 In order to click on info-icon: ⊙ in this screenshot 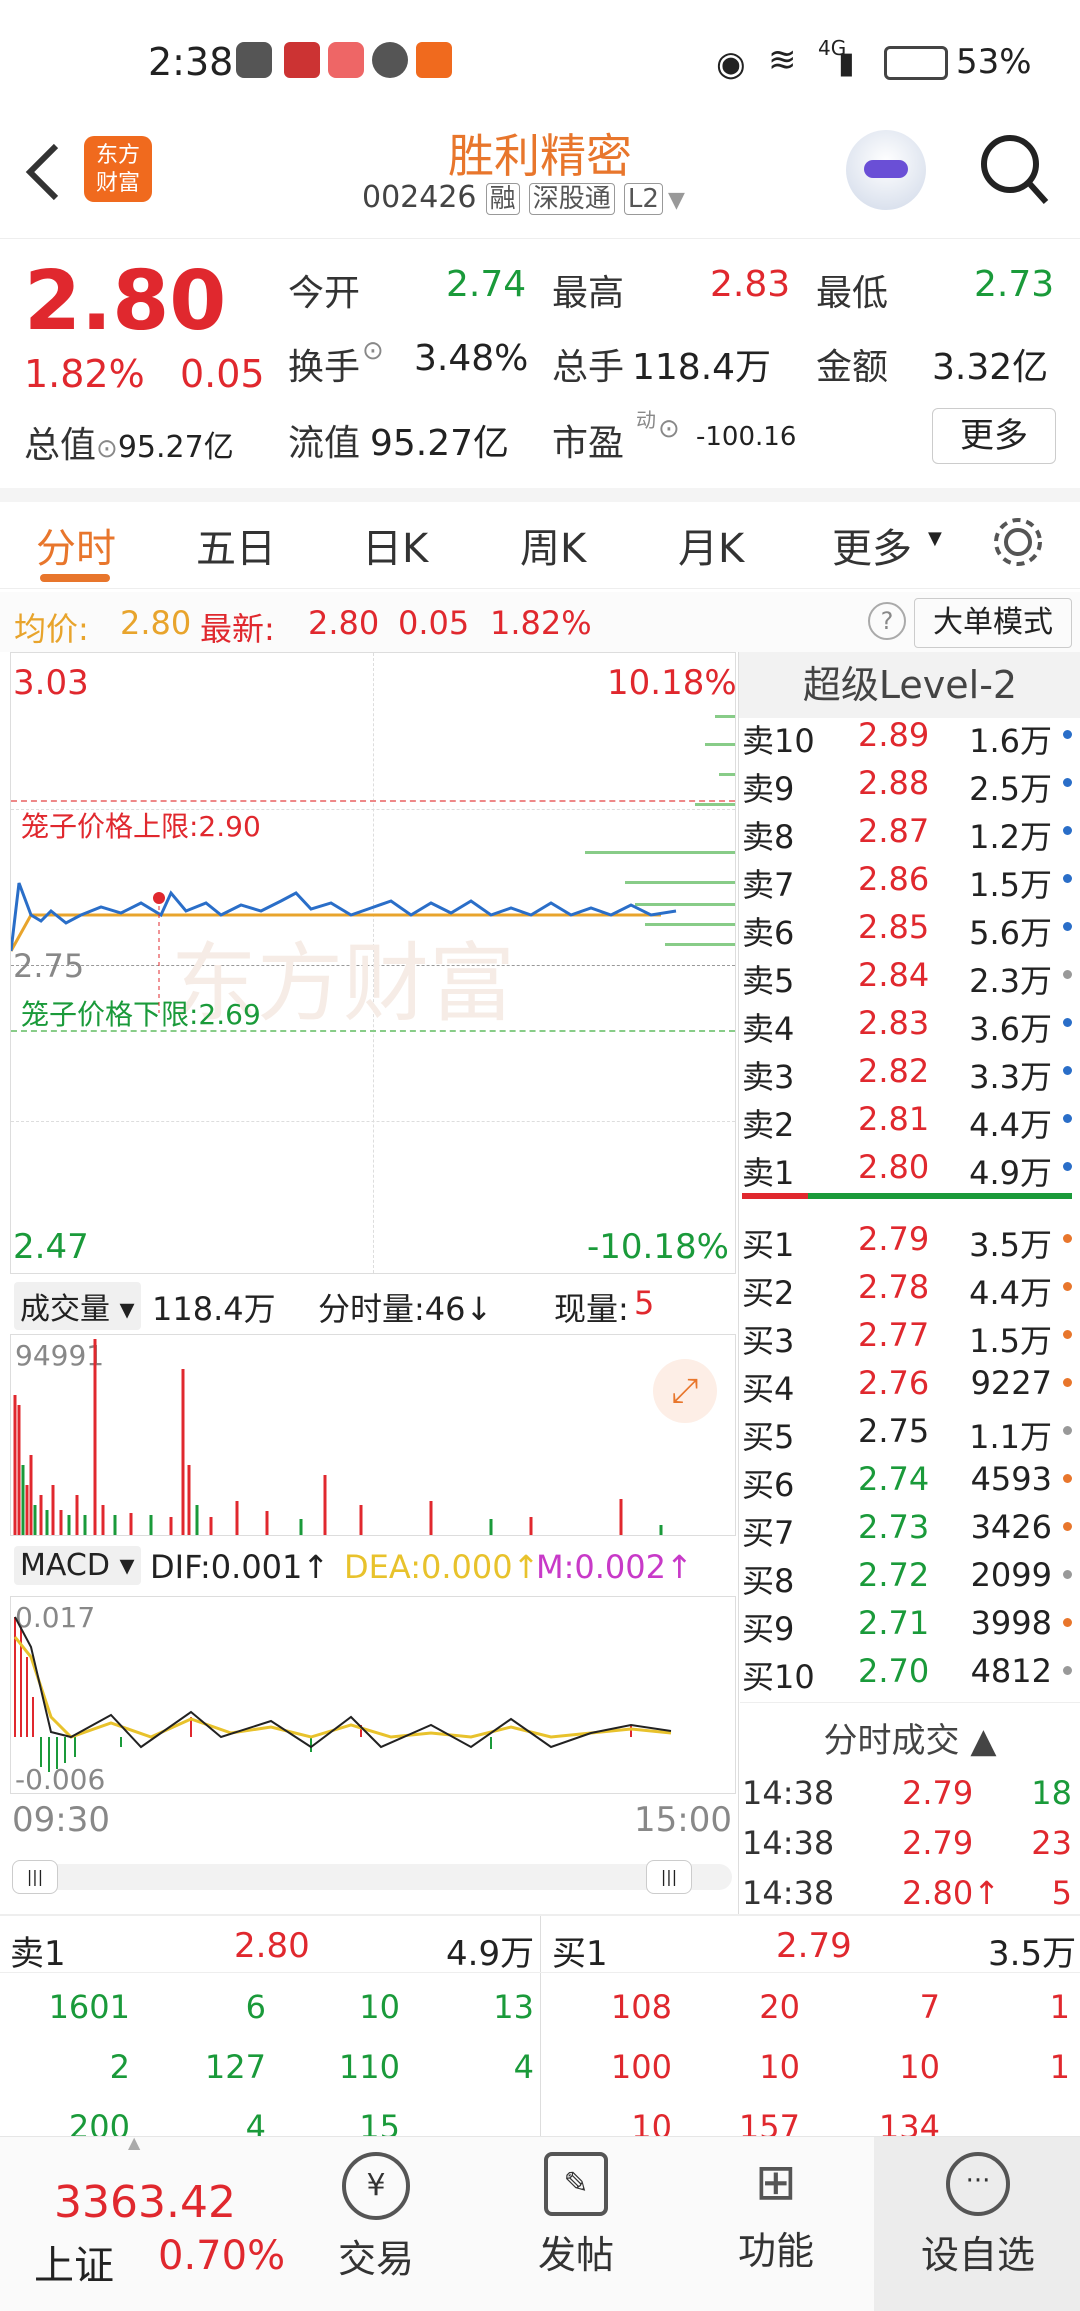, I will do `click(107, 449)`.